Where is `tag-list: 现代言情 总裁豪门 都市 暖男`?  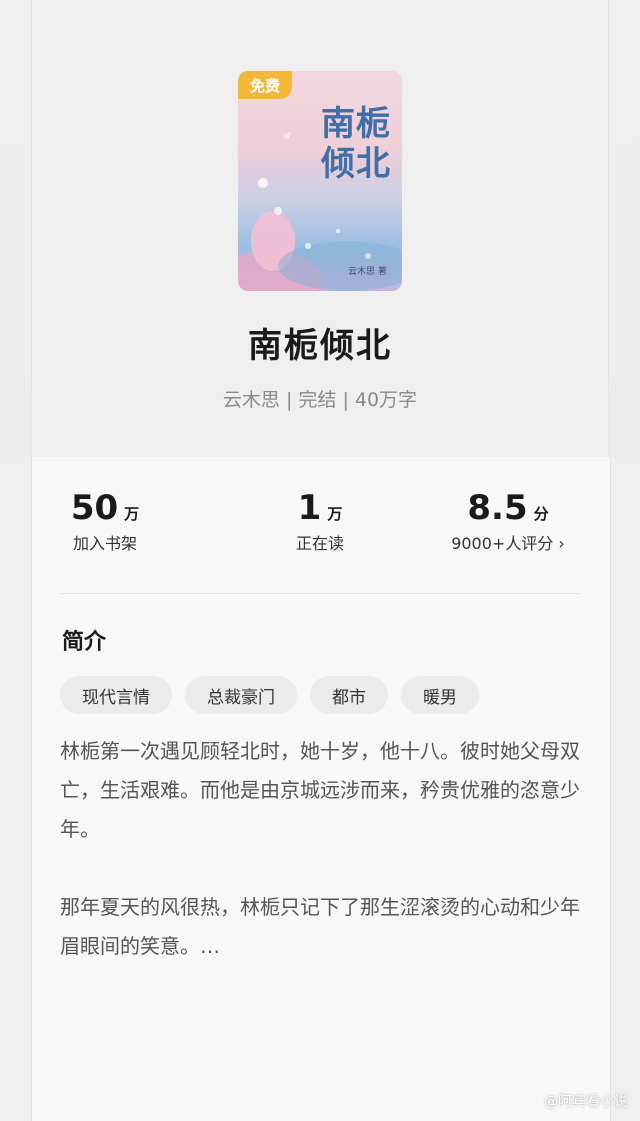 tag-list: 现代言情 总裁豪门 都市 暖男 is located at coordinates (269, 695).